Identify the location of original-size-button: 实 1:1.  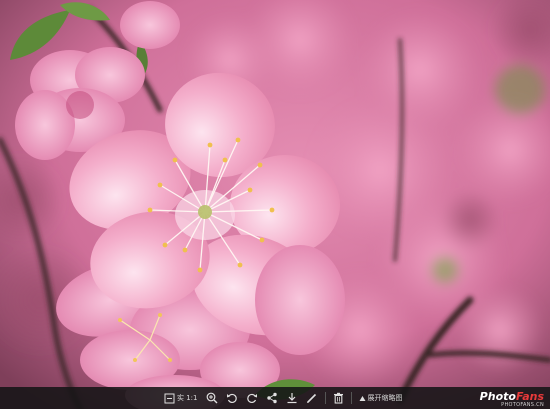
(181, 398).